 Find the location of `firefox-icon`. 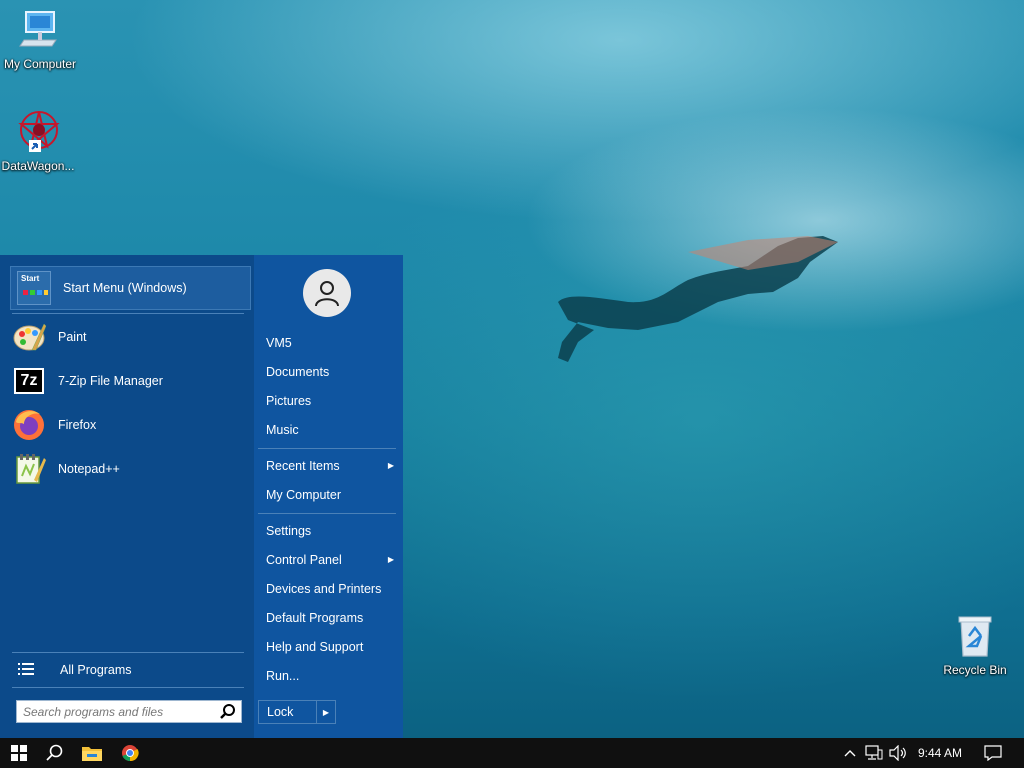

firefox-icon is located at coordinates (29, 425).